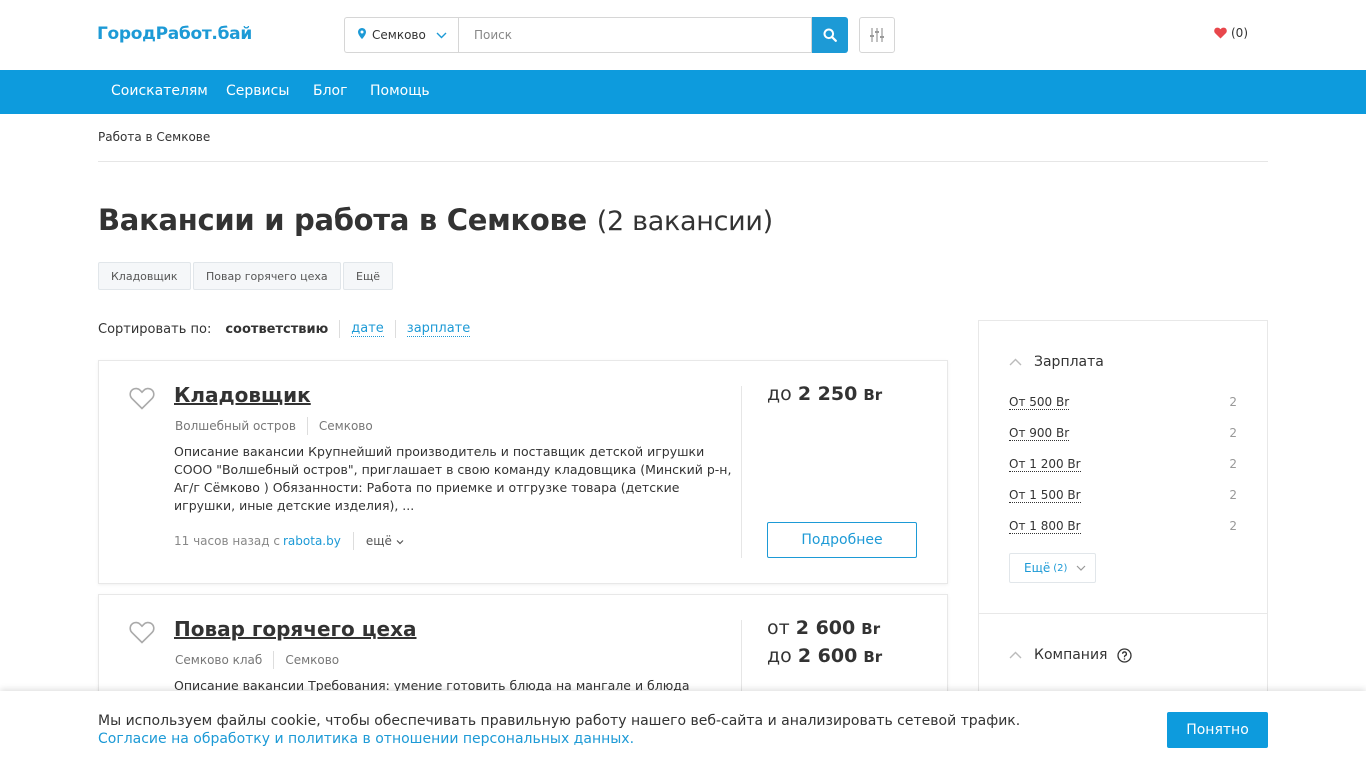 The width and height of the screenshot is (1366, 768). Describe the element at coordinates (219, 660) in the screenshot. I see `company-name: Семково клаб` at that location.